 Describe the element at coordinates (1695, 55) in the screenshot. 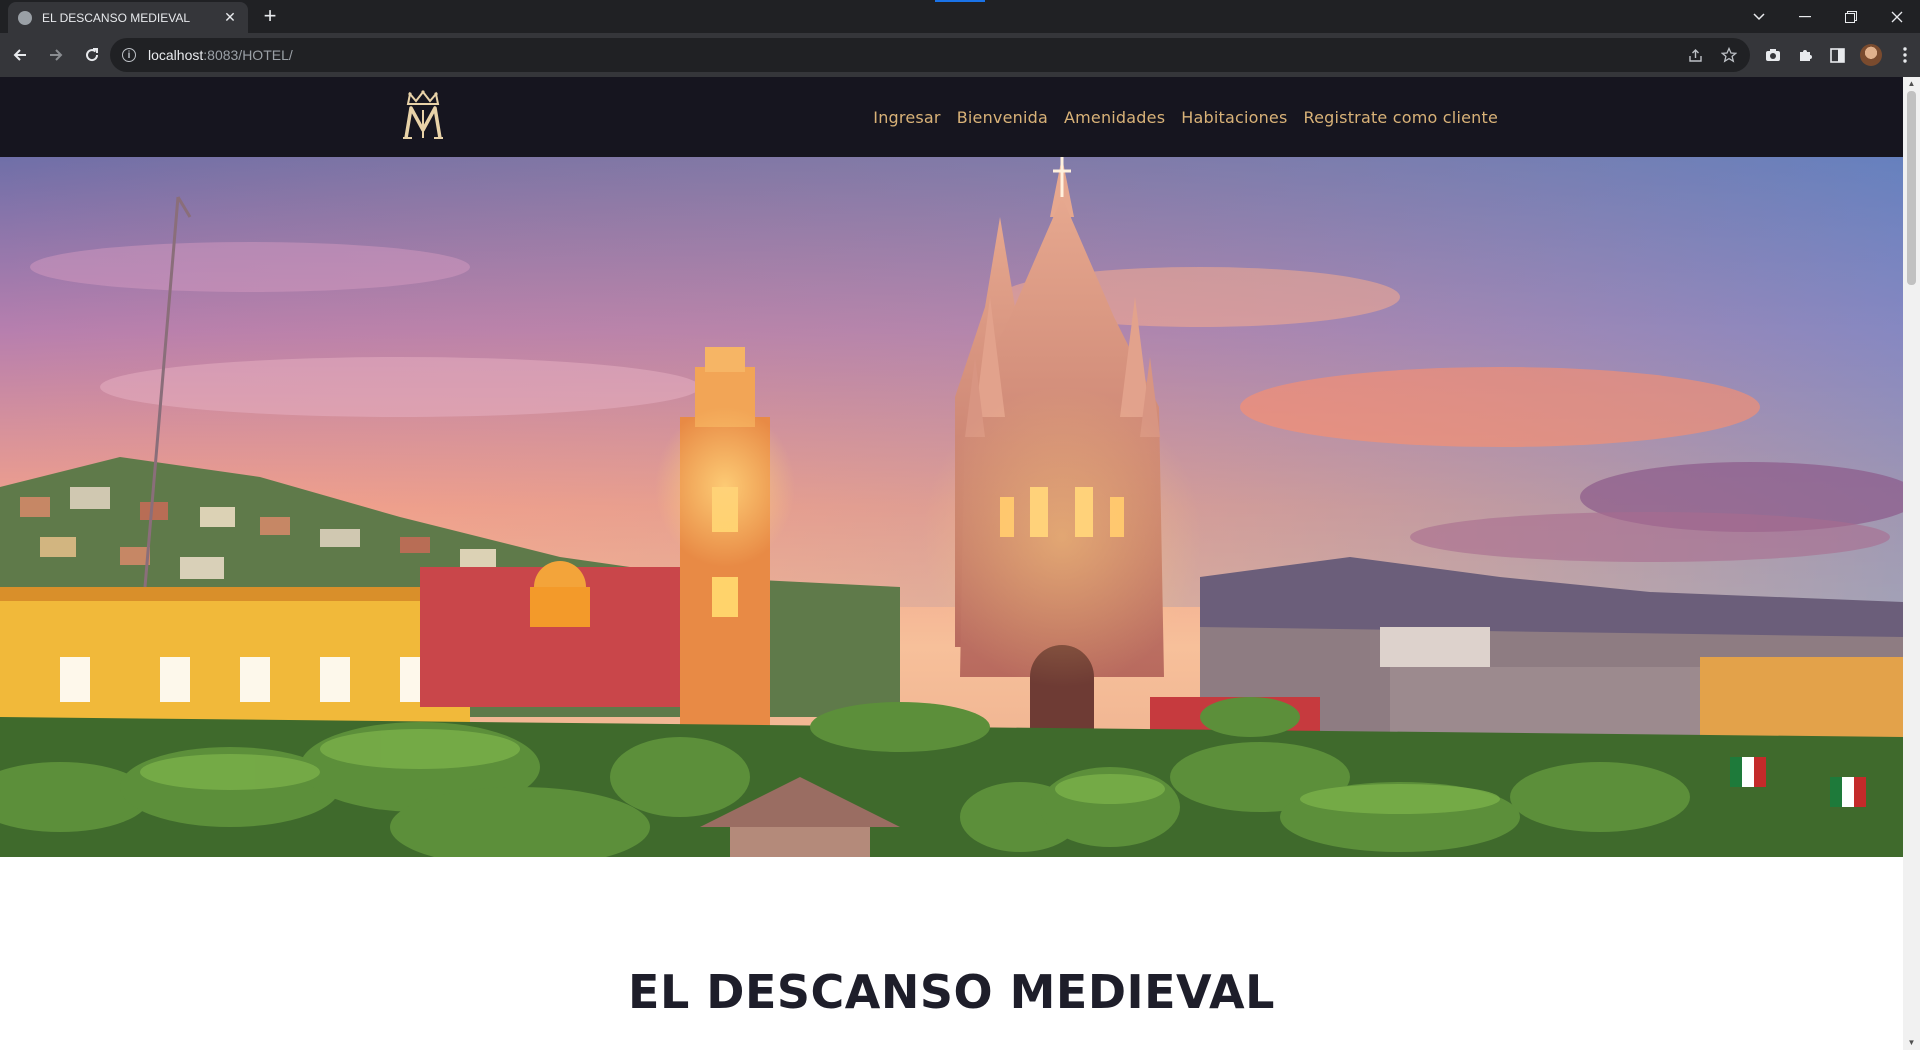

I see `share-icon` at that location.